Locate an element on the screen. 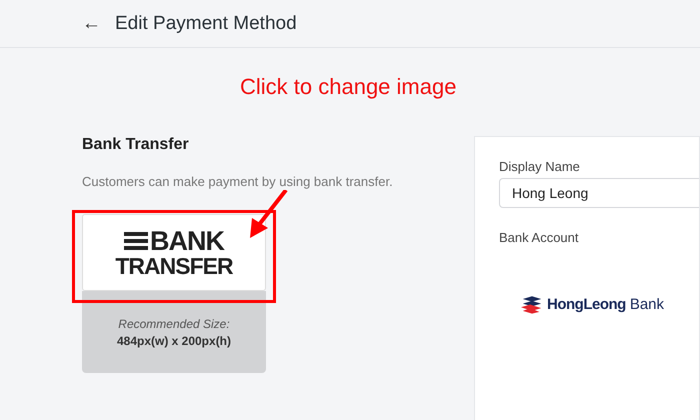 Image resolution: width=700 pixels, height=420 pixels. display-name-field: Hong Leong is located at coordinates (599, 193).